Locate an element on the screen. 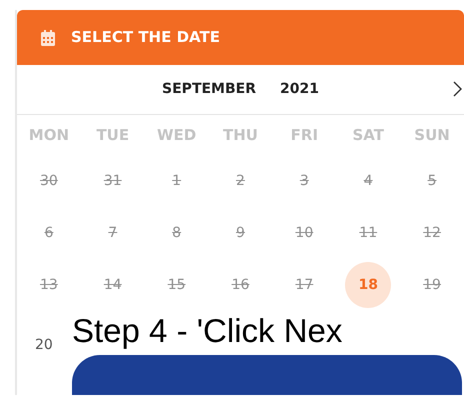 The image size is (464, 407). date-cell-text: 17 is located at coordinates (304, 285).